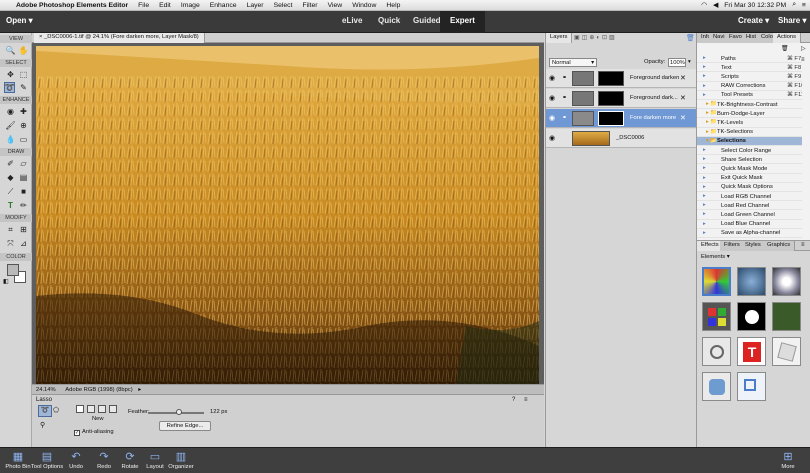  I want to click on content-move-tool-icon: ⤧, so click(10, 243).